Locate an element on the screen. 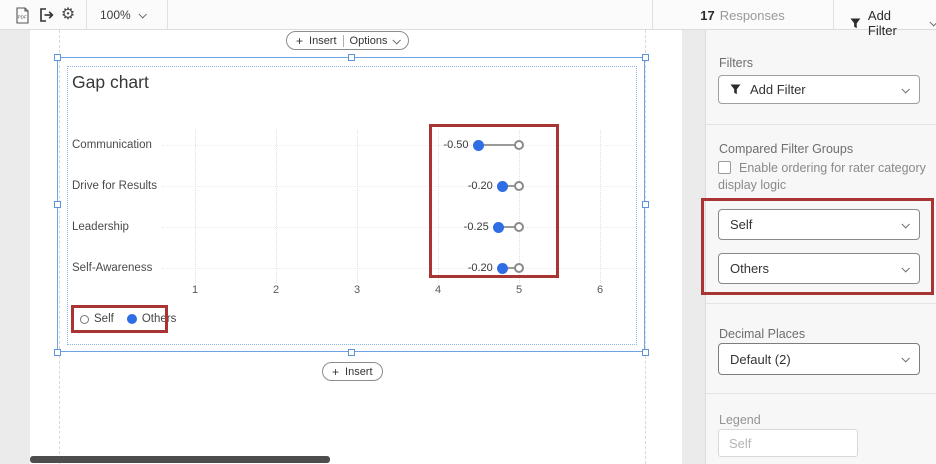 This screenshot has height=464, width=936. selection-handle-top-left is located at coordinates (57, 57).